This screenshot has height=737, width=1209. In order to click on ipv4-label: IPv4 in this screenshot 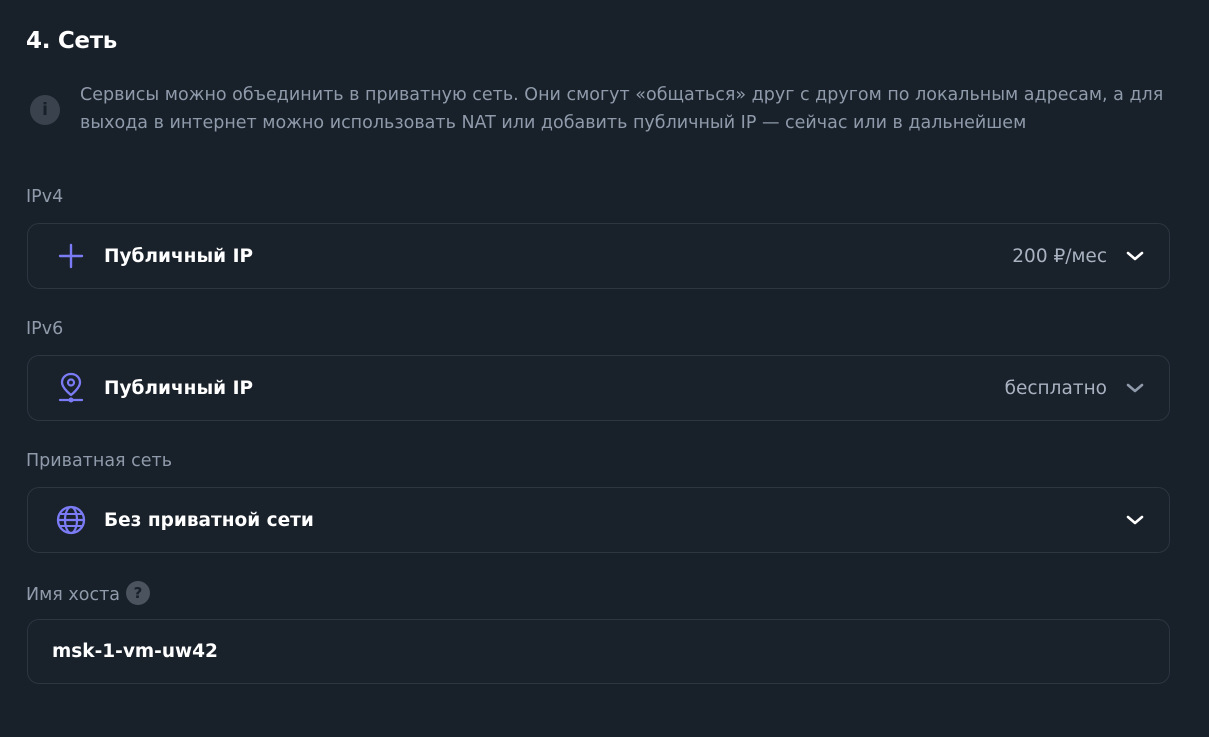, I will do `click(45, 197)`.